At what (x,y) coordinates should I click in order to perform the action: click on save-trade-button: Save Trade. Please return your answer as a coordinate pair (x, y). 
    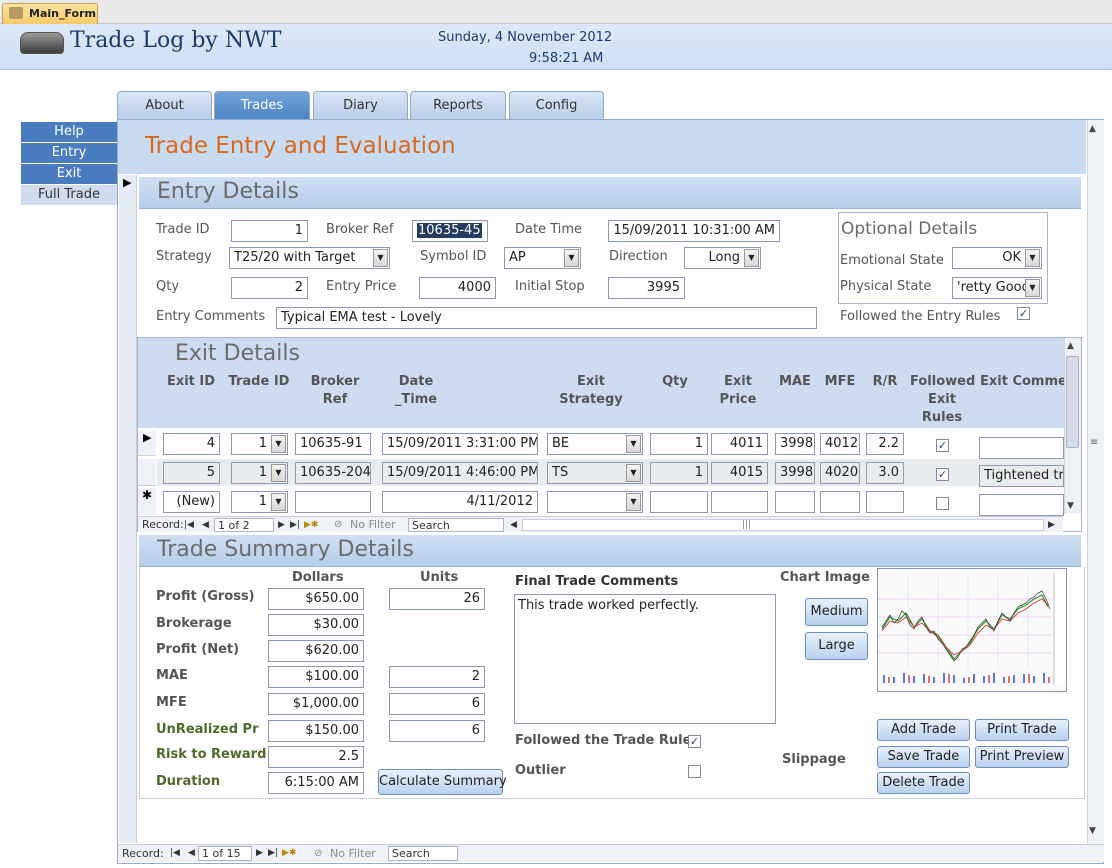
    Looking at the image, I should click on (923, 757).